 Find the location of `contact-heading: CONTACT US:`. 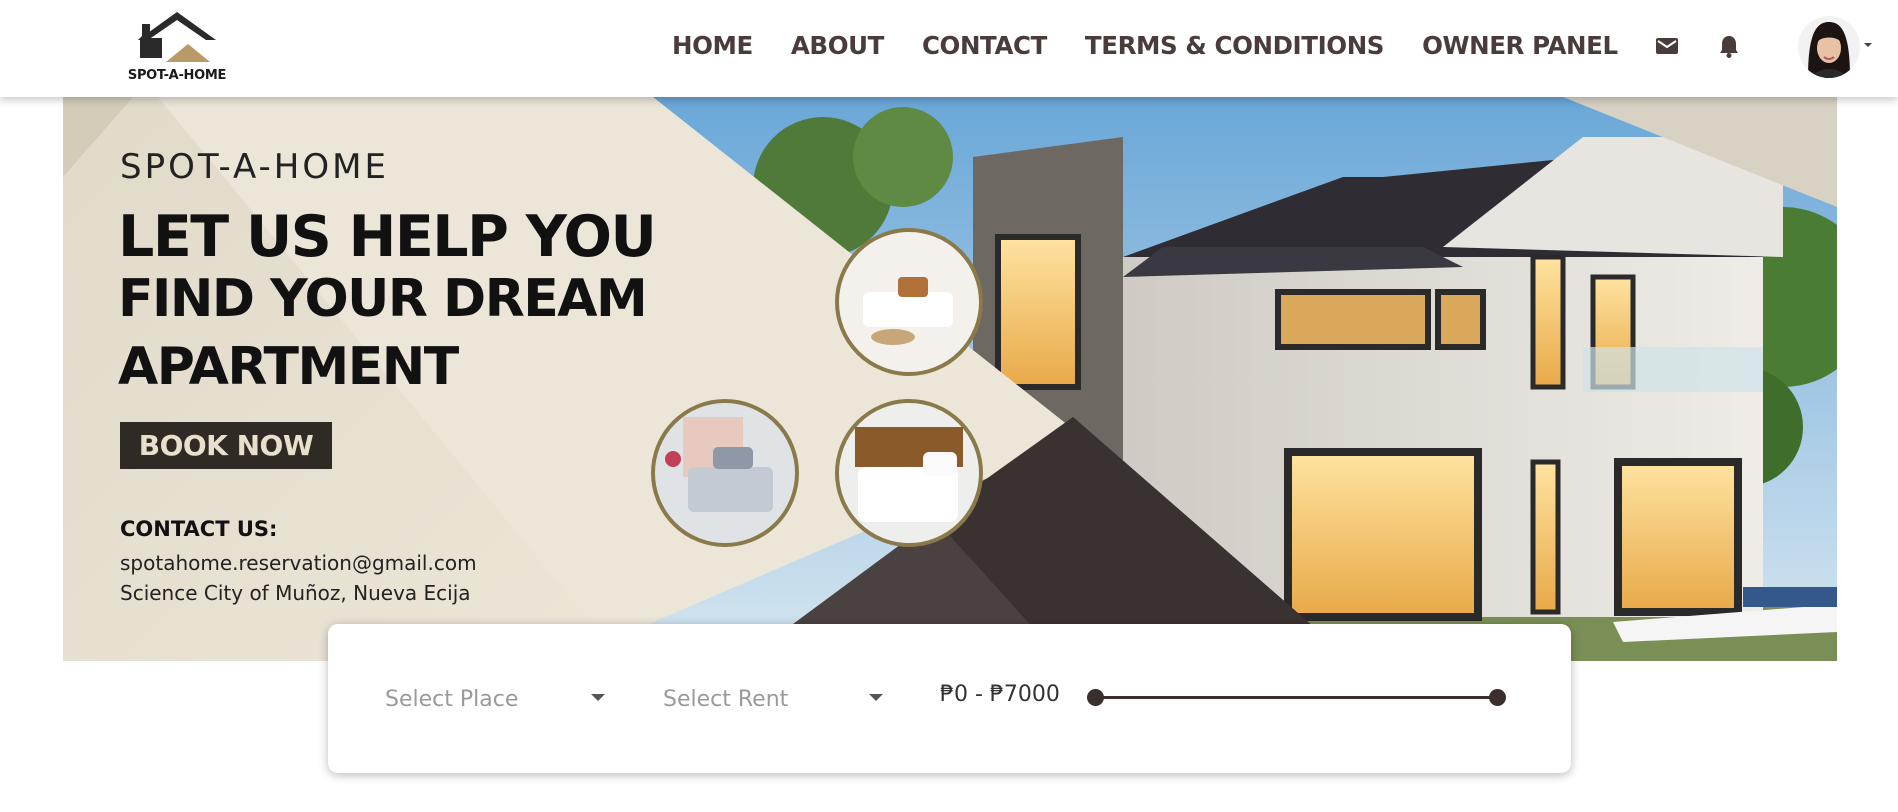

contact-heading: CONTACT US: is located at coordinates (199, 529).